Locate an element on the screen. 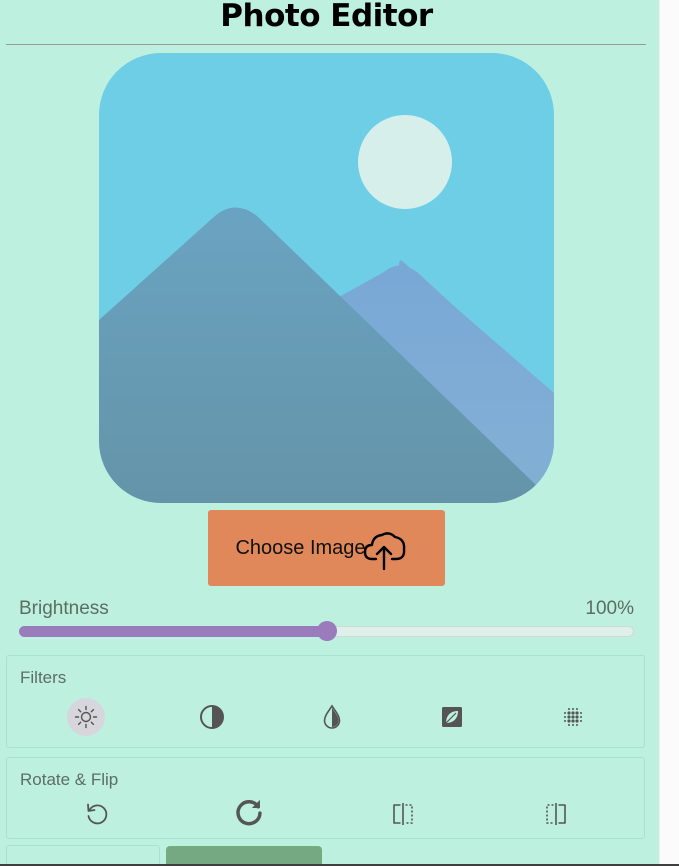  grain-dots-icon is located at coordinates (573, 717).